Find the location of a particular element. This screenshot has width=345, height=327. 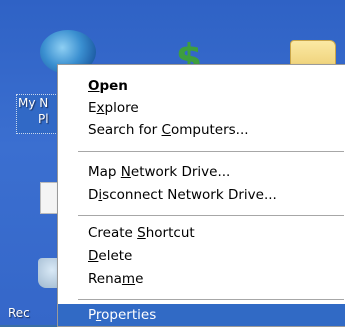

menu-item-explore: Explore is located at coordinates (201, 108).